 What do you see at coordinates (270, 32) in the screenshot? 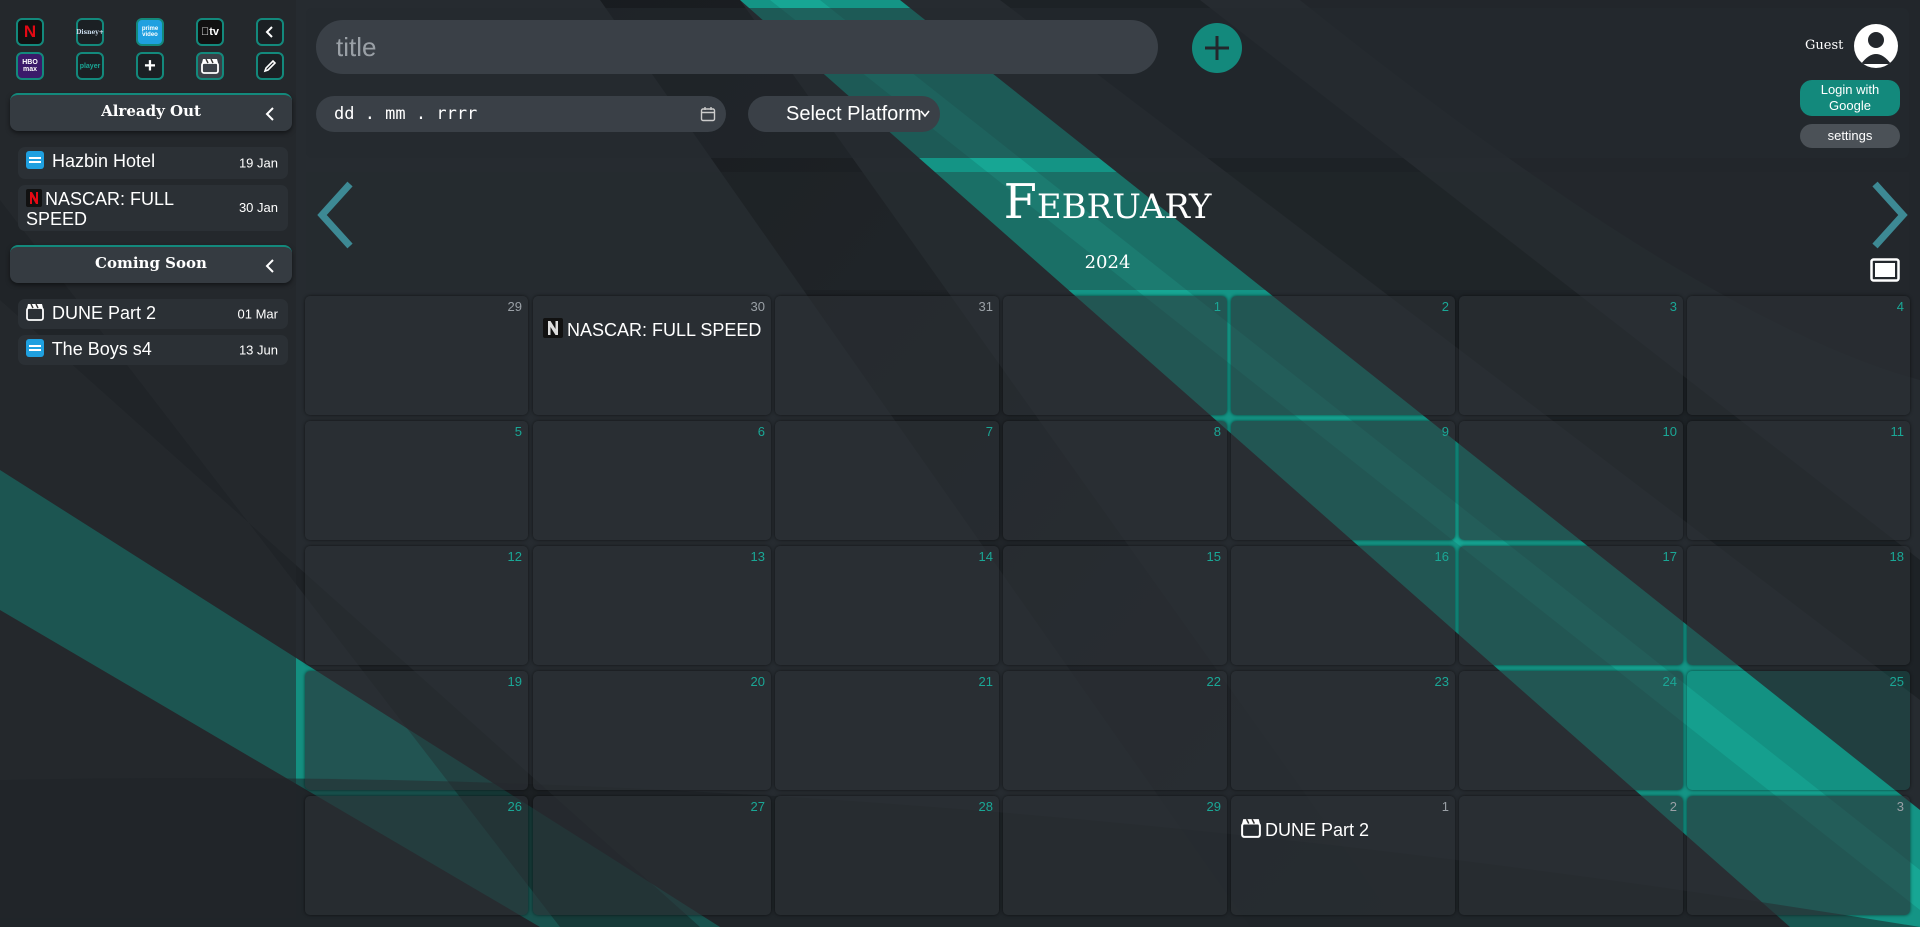
I see `collapse-sidebar-button` at bounding box center [270, 32].